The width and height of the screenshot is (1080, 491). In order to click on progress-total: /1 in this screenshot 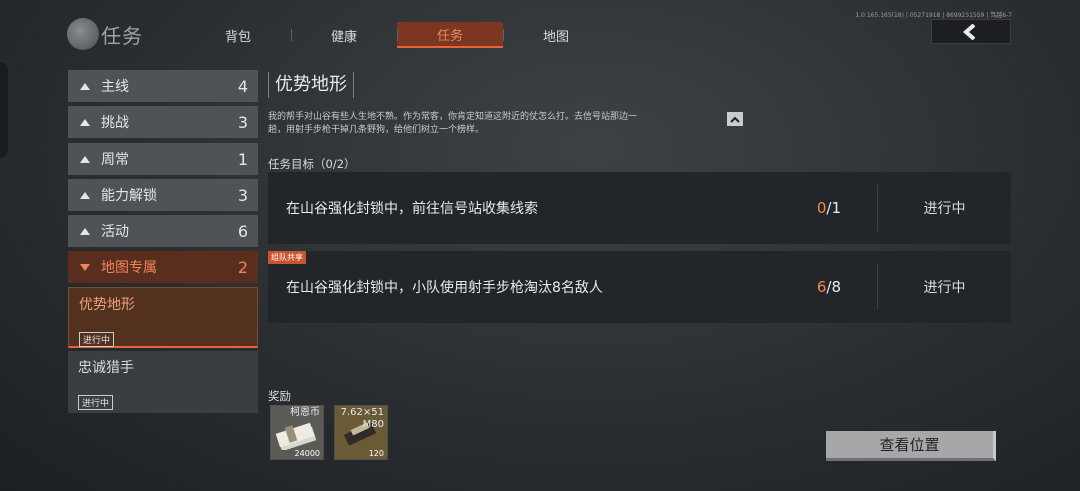, I will do `click(833, 208)`.